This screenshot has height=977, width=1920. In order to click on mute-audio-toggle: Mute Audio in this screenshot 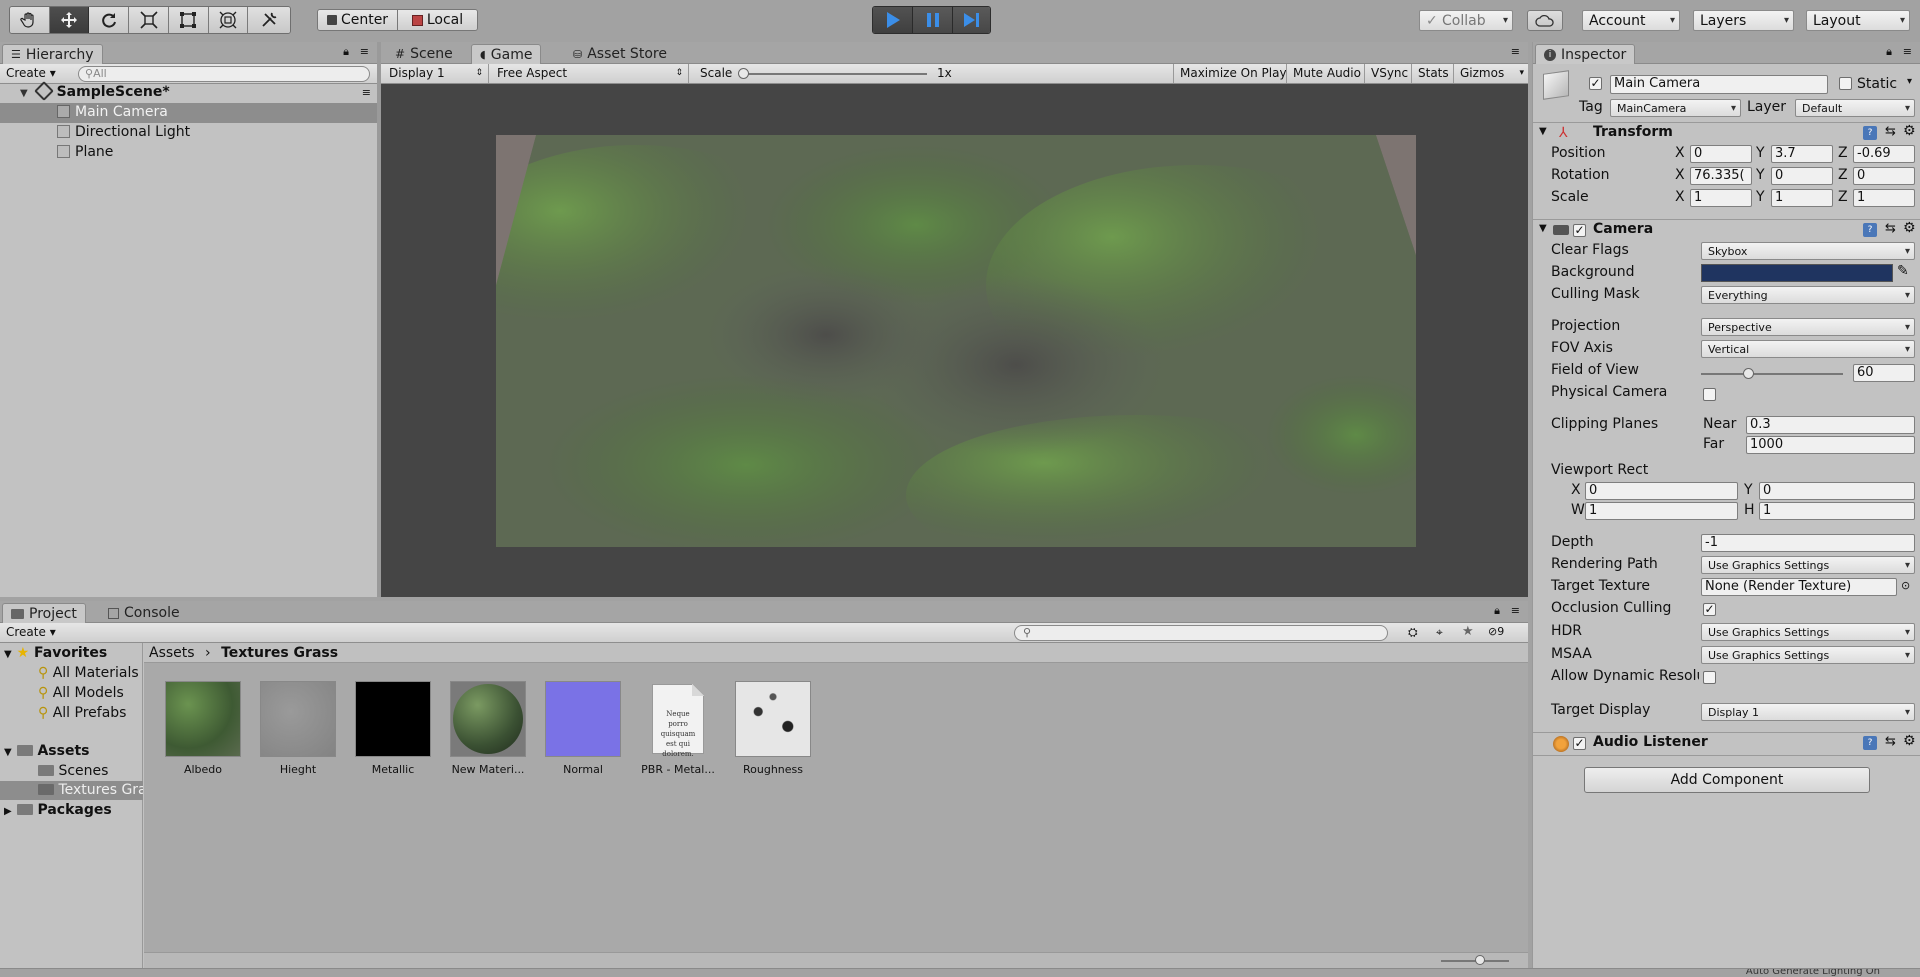, I will do `click(1326, 73)`.